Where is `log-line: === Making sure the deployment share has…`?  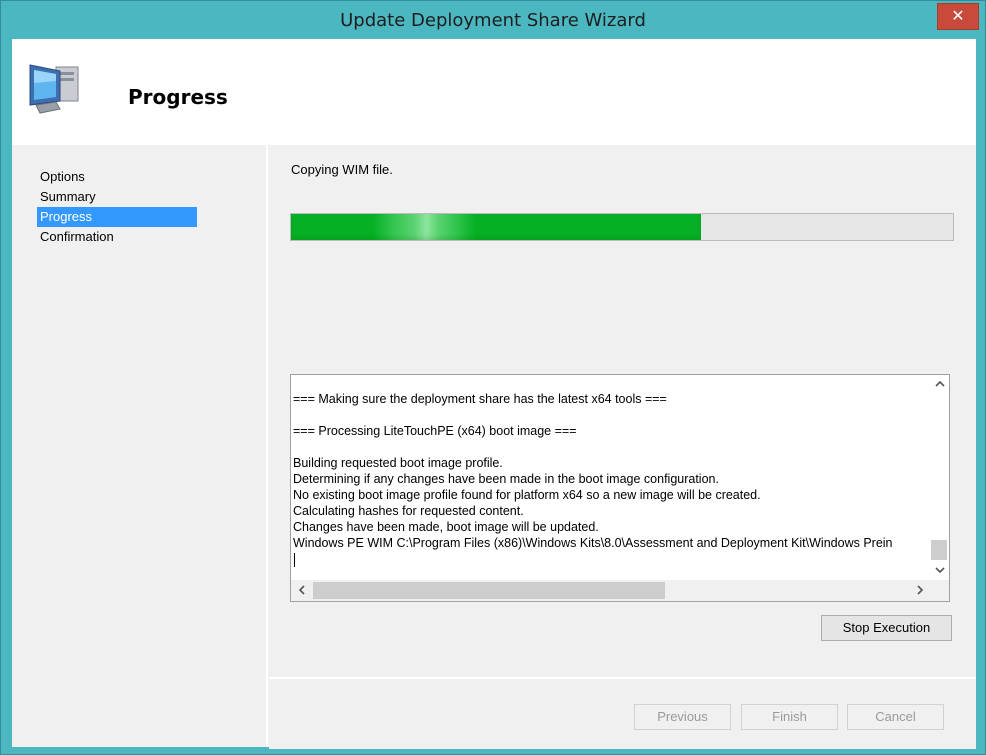 log-line: === Making sure the deployment share has… is located at coordinates (480, 399).